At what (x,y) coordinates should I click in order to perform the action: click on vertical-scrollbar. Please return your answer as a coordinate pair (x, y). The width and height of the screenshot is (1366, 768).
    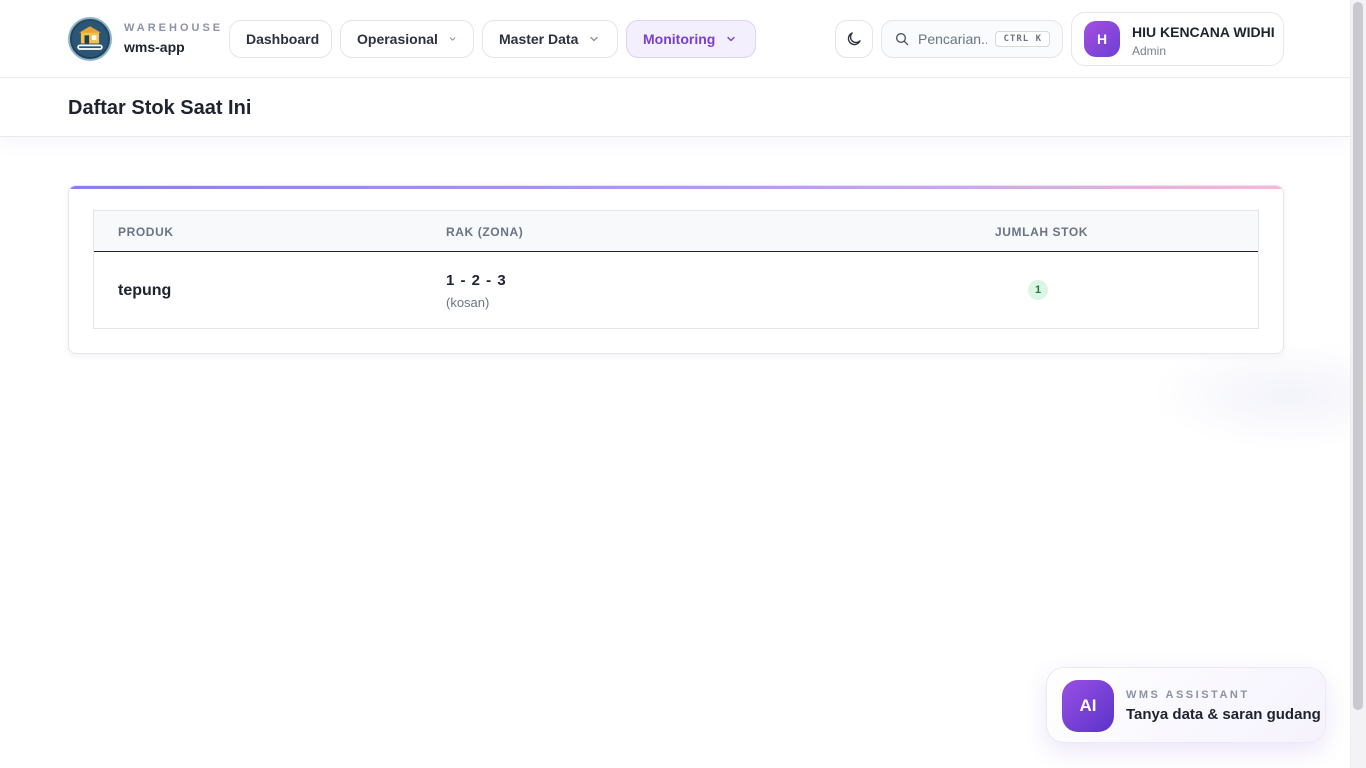
    Looking at the image, I should click on (1358, 384).